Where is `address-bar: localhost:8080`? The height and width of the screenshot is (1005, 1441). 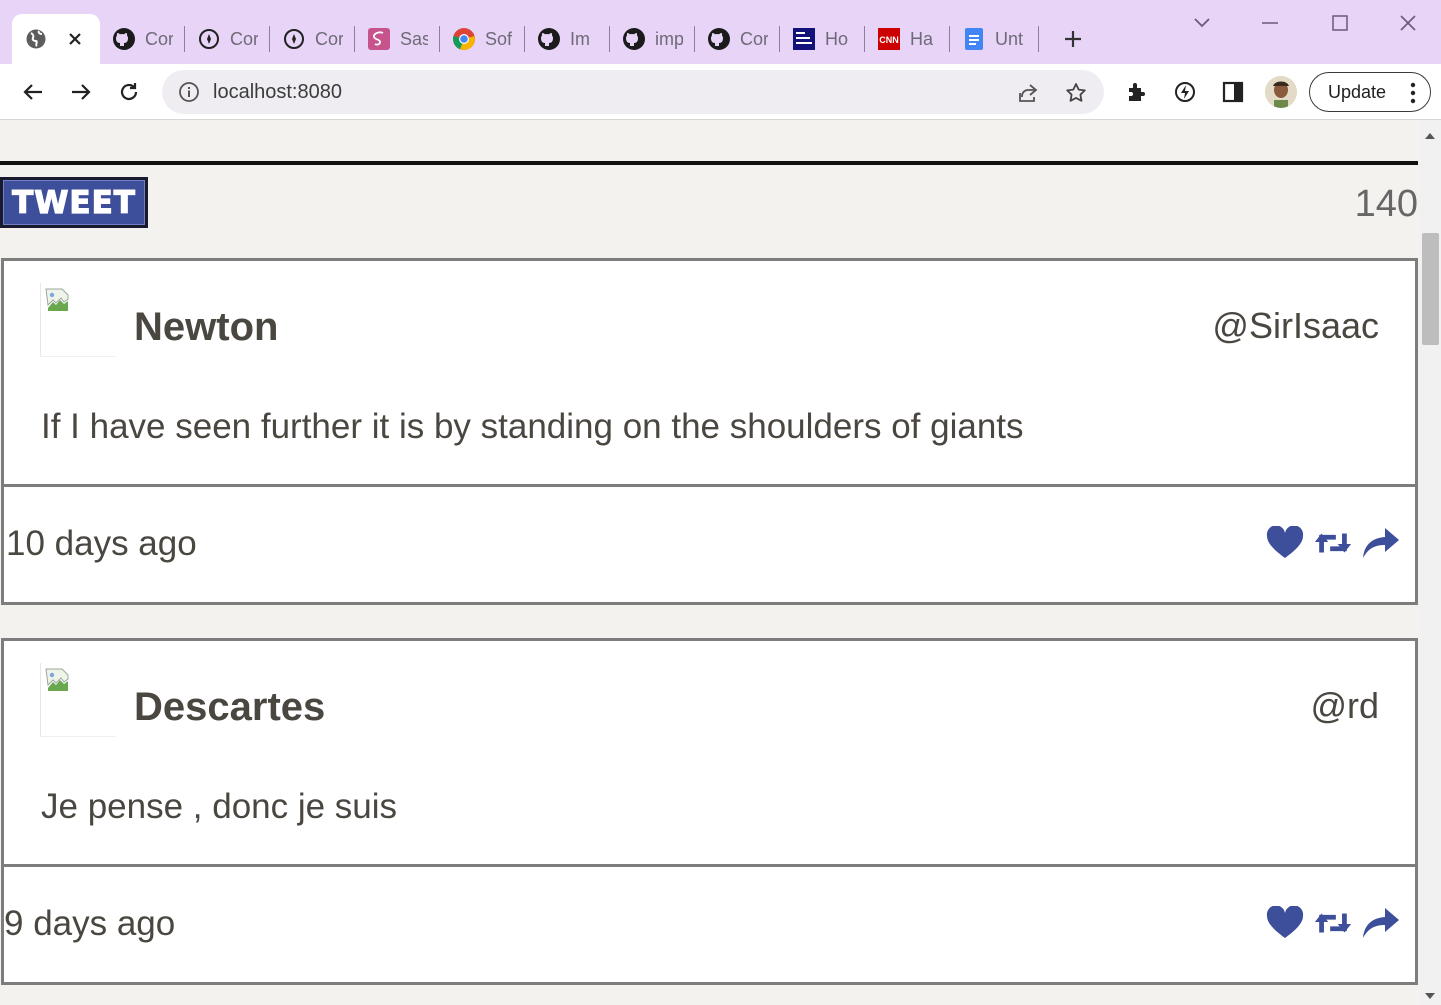 address-bar: localhost:8080 is located at coordinates (633, 92).